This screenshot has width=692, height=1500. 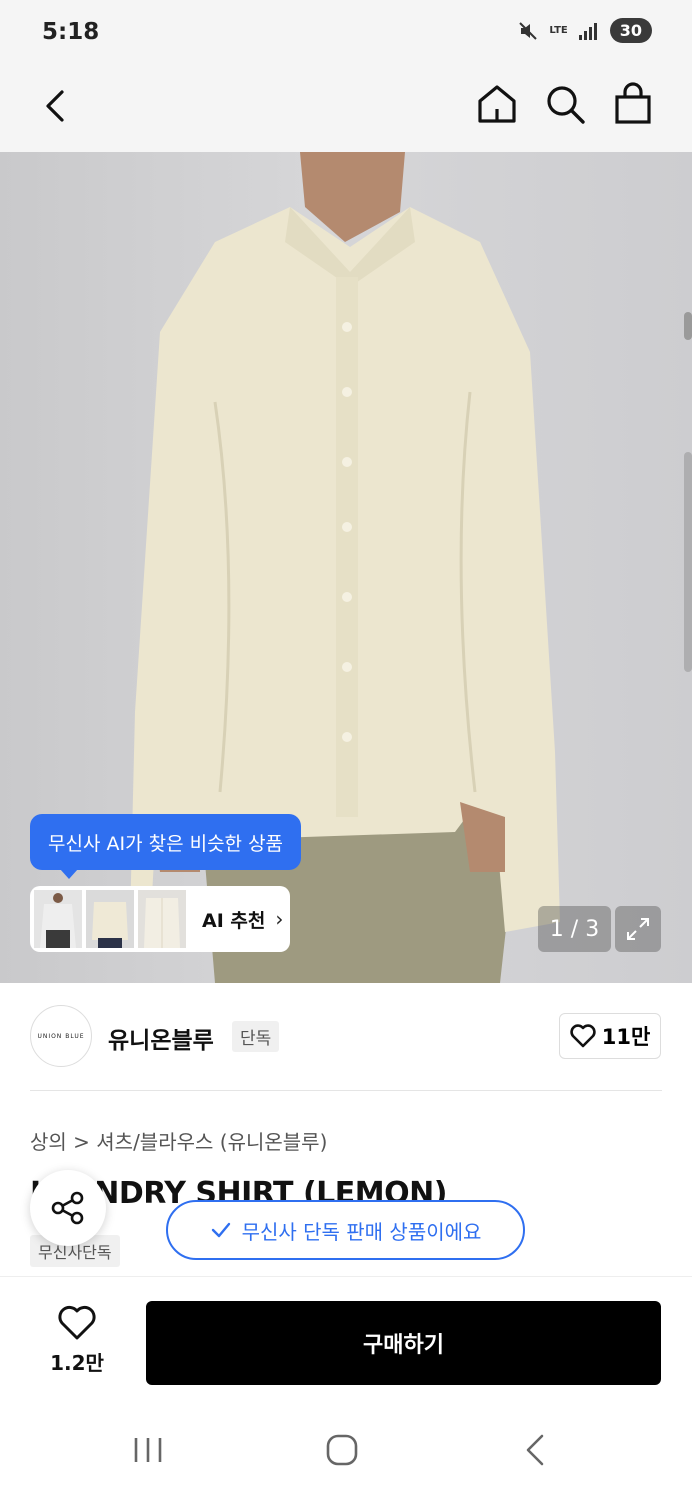 I want to click on expand-icon, so click(x=638, y=929).